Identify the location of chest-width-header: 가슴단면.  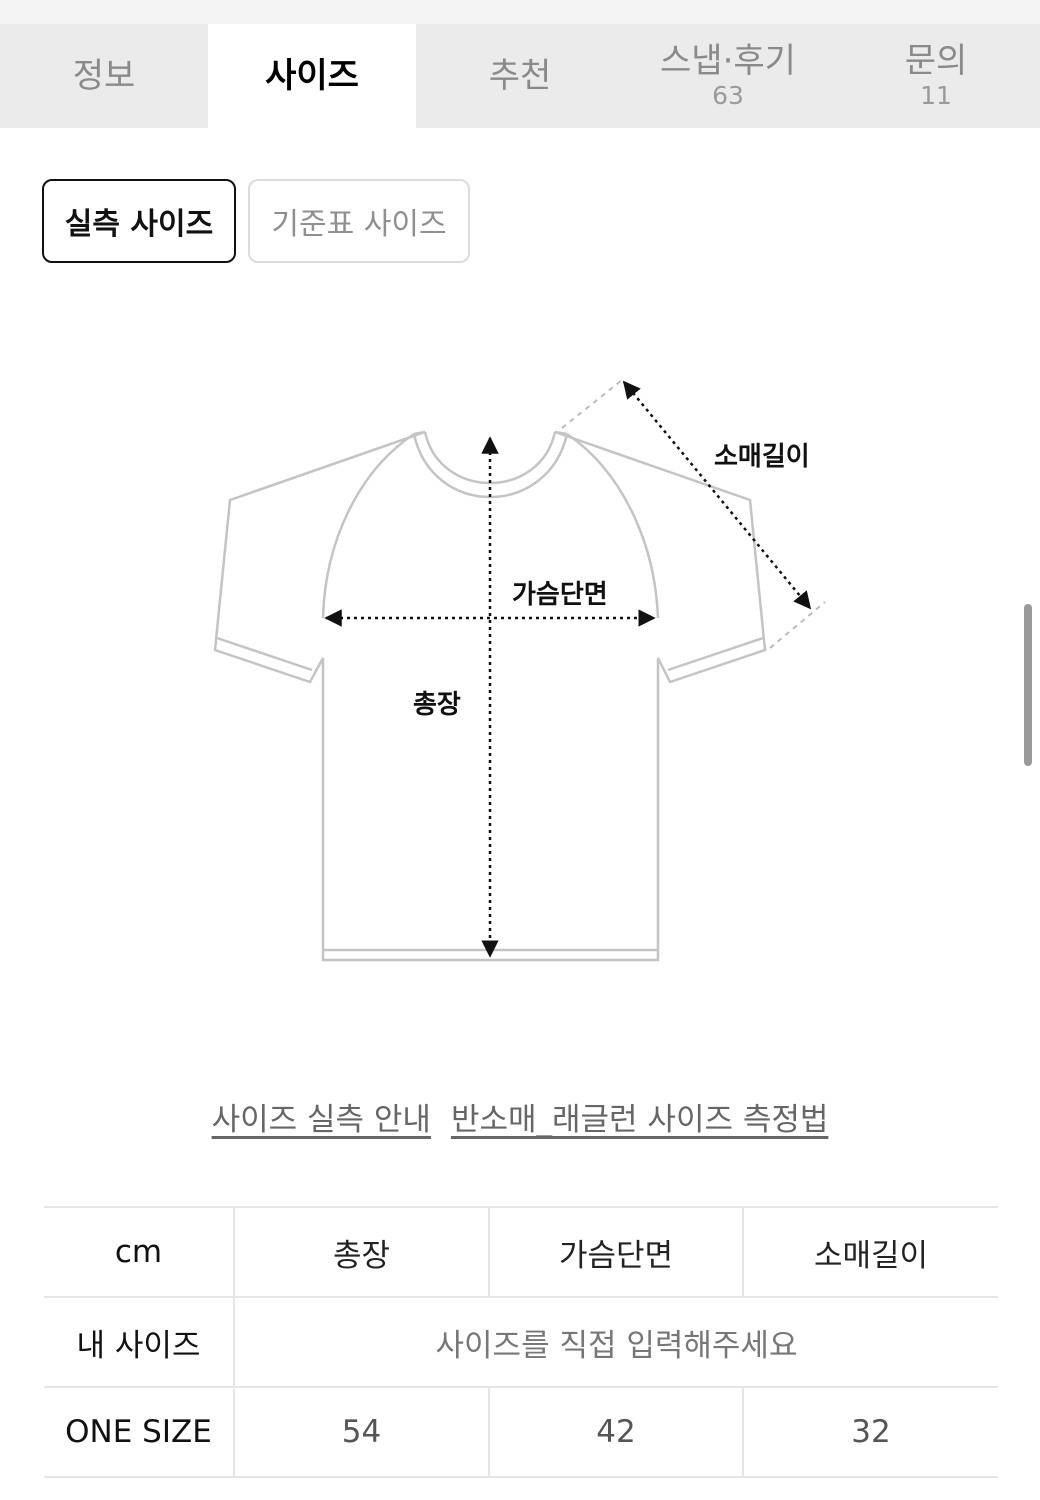
(615, 1252).